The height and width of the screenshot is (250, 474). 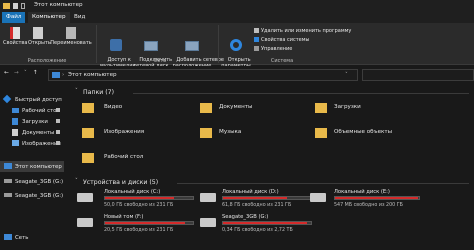 What do you see at coordinates (32, 181) in the screenshot?
I see `sidebar-item-seagate-1: Seagate_3GB (G:)` at bounding box center [32, 181].